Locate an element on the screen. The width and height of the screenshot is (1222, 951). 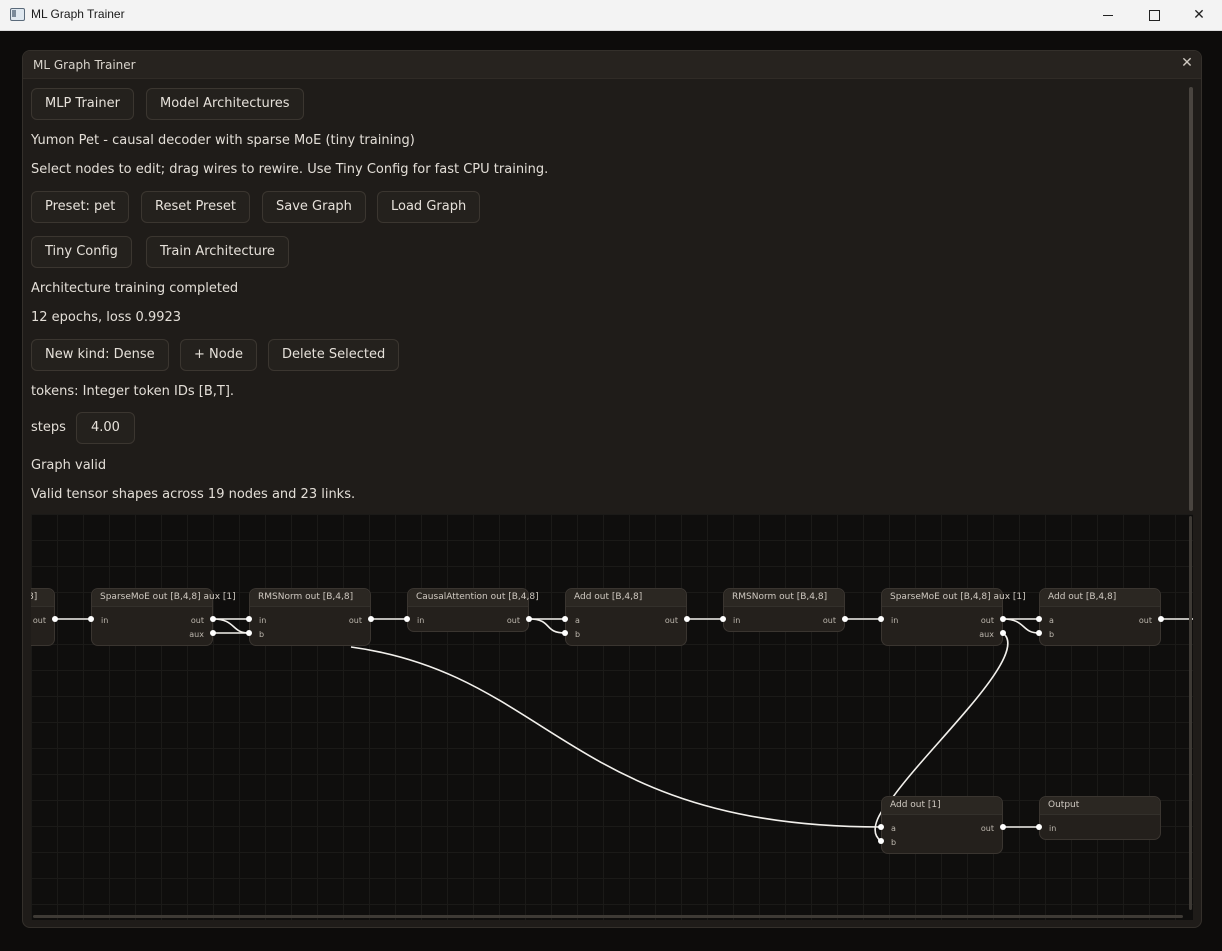
train-architecture-button: Train Architecture is located at coordinates (217, 252).